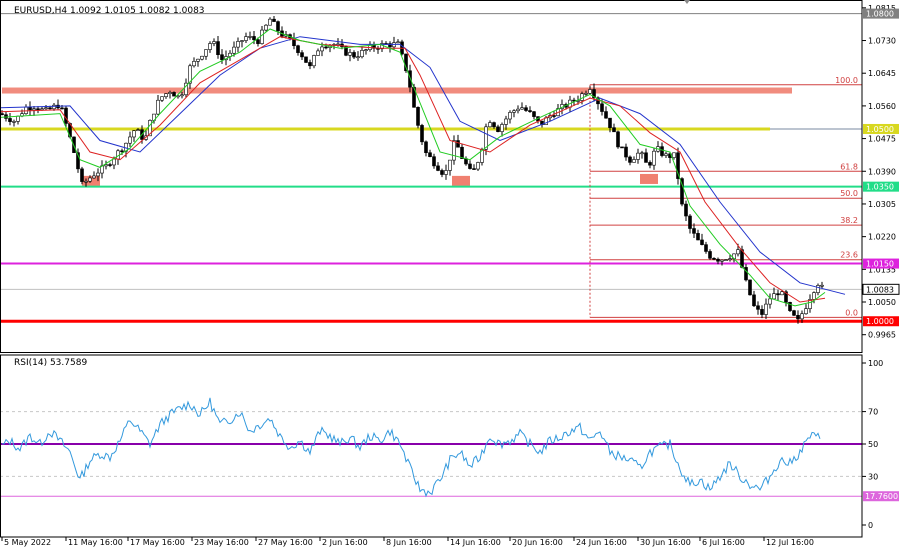  Describe the element at coordinates (665, 542) in the screenshot. I see `x-tick-label: 30 Jun 16:00` at that location.